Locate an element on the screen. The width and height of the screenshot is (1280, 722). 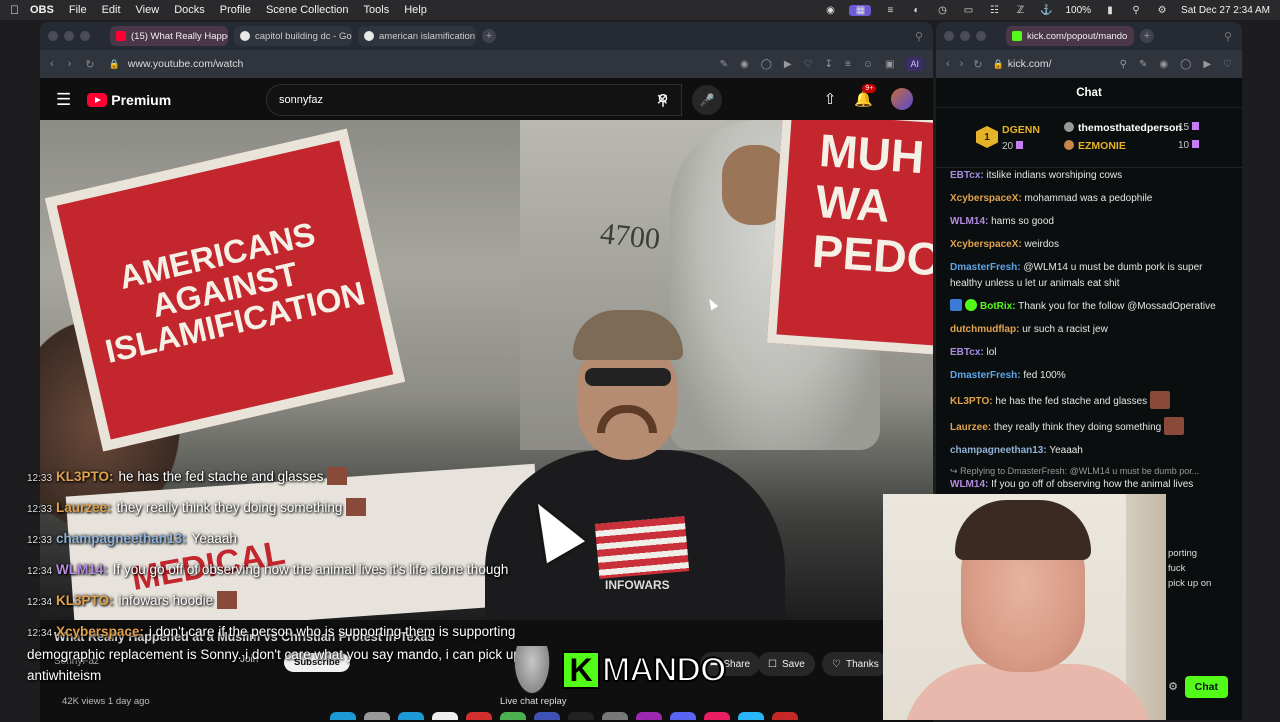
menu-icon: ≡ is located at coordinates (848, 64).